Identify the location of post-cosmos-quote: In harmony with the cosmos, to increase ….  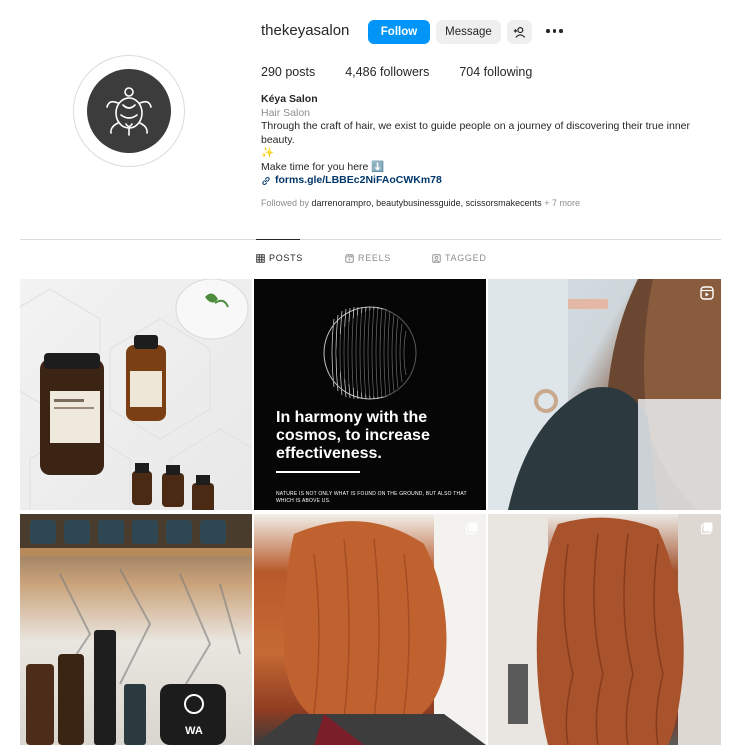
(370, 394).